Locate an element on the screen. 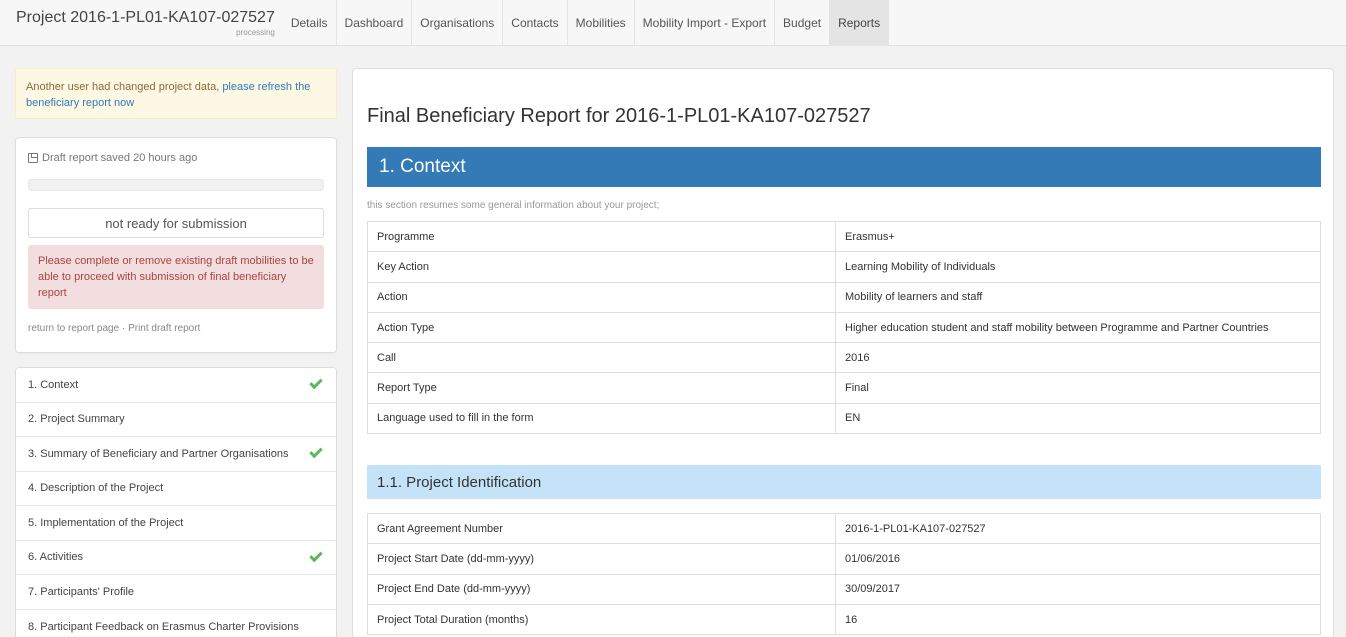  field-value: Learning Mobility of Individuals is located at coordinates (1078, 267).